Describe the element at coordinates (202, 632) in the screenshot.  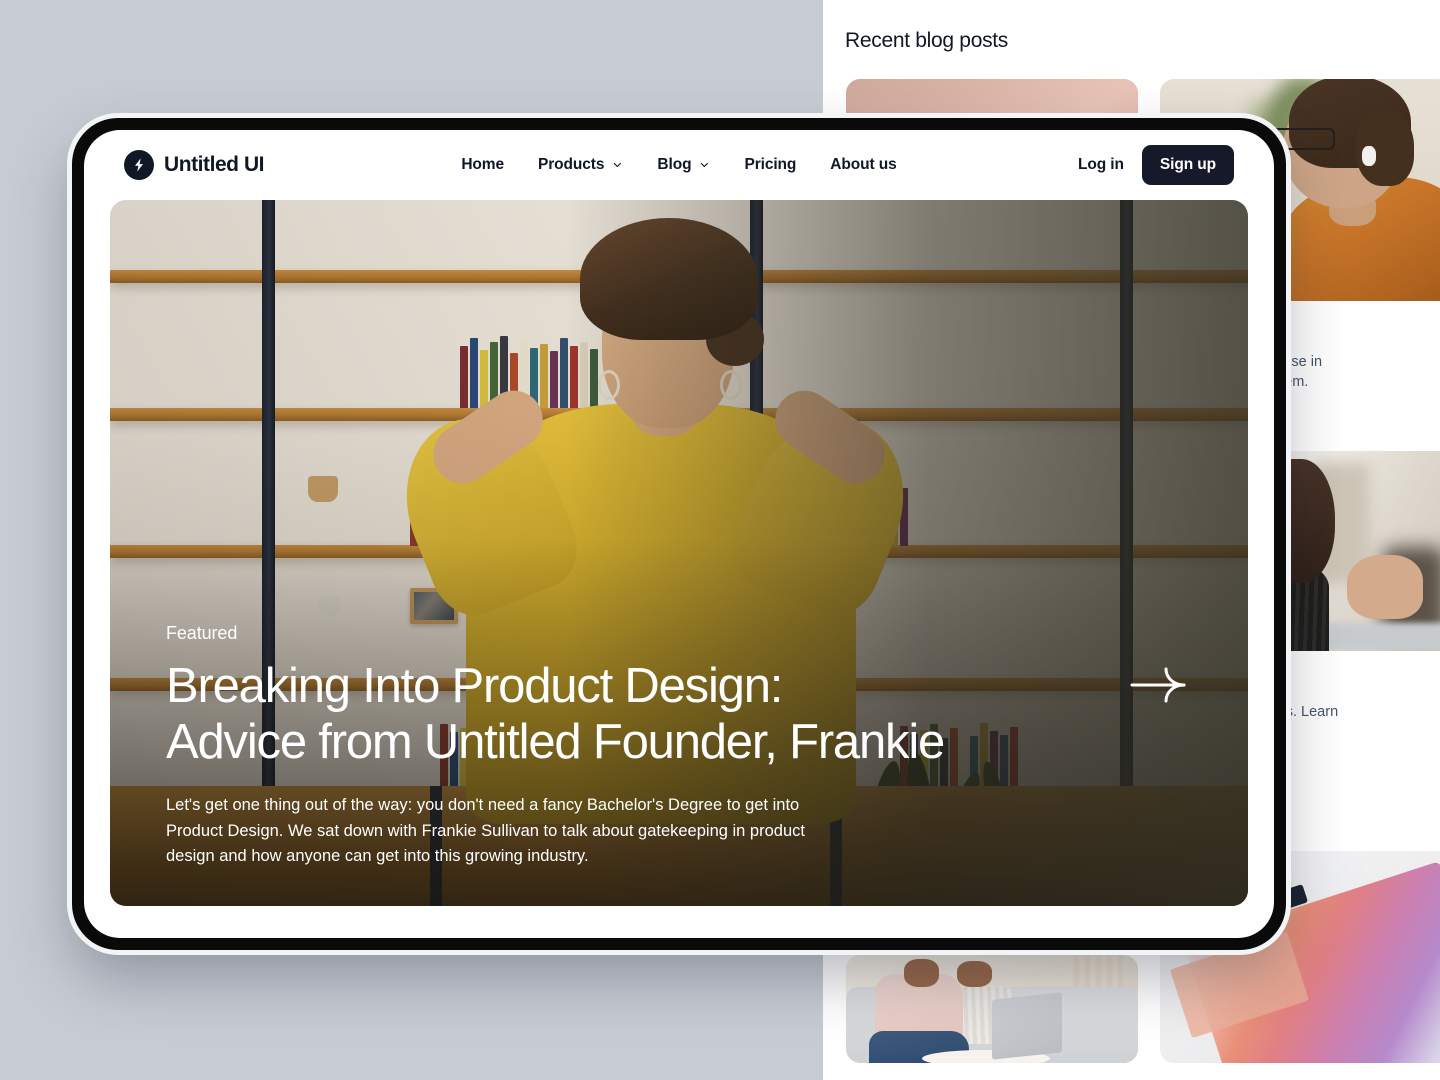
I see `featured-label: Featured` at that location.